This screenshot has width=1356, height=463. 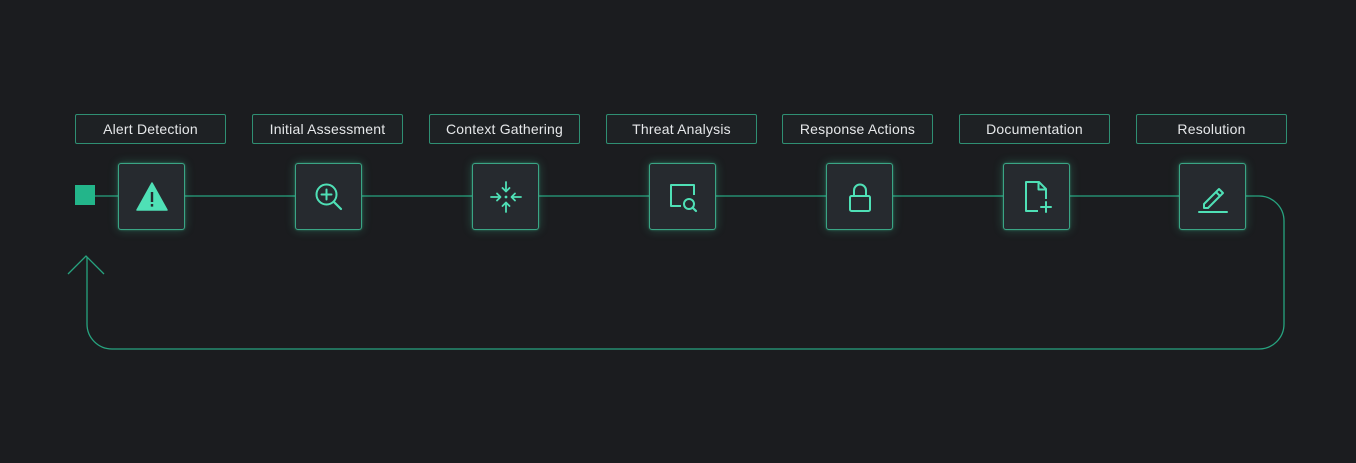 I want to click on step-label-alert-detection: Alert Detection, so click(x=150, y=129).